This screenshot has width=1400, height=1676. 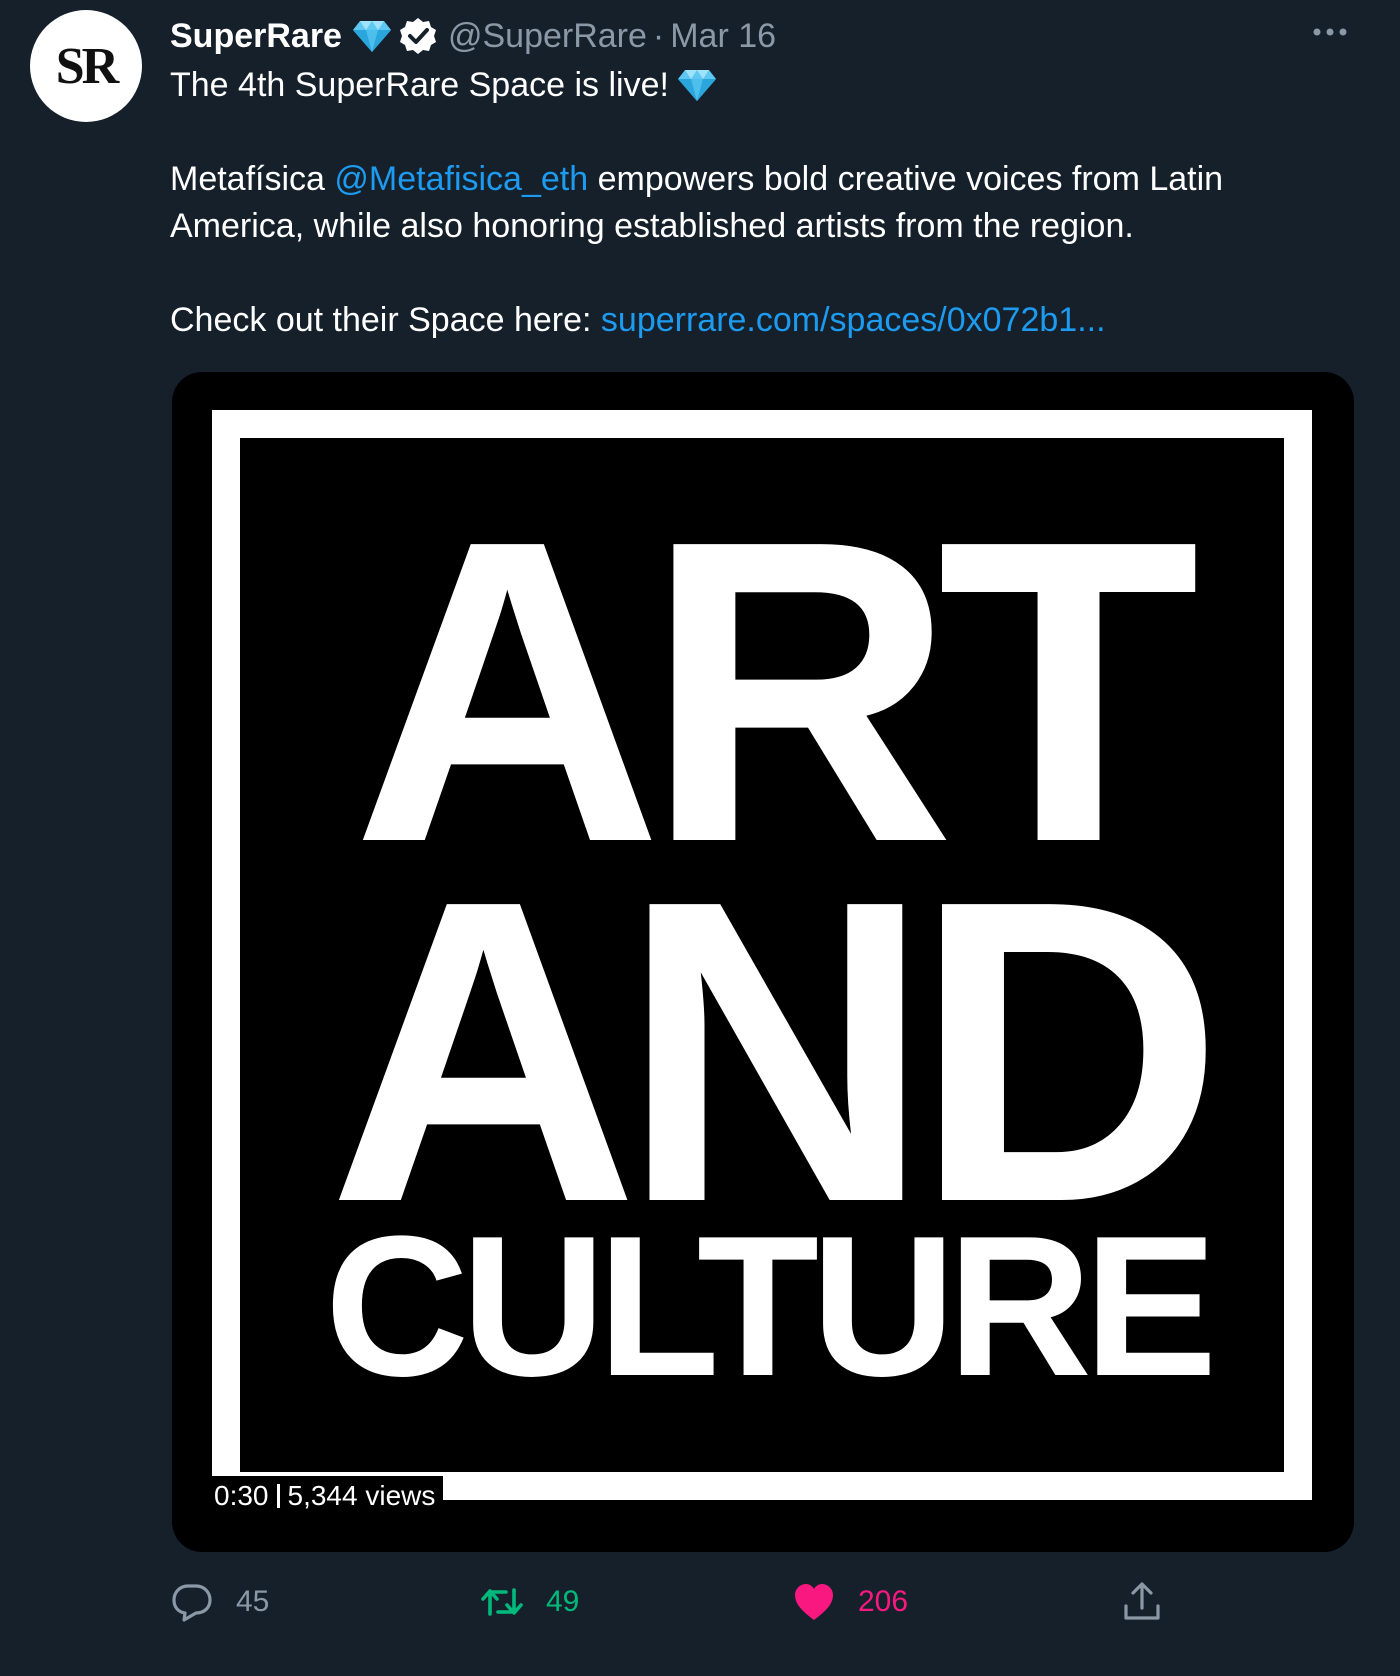 What do you see at coordinates (547, 36) in the screenshot?
I see `handle: @SuperRare` at bounding box center [547, 36].